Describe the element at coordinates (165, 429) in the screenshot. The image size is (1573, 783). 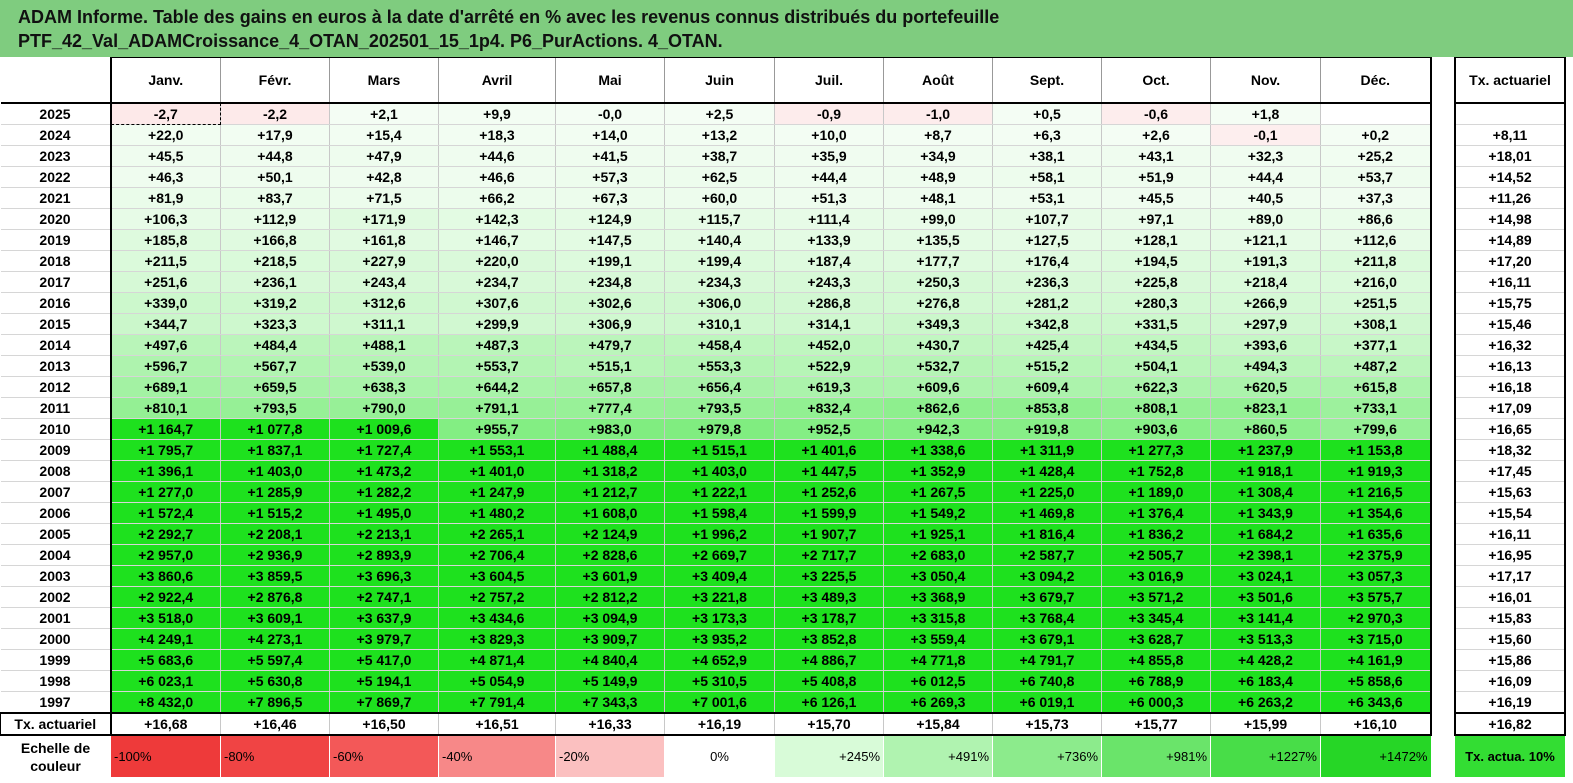
I see `gain-cell: +1 164,7` at that location.